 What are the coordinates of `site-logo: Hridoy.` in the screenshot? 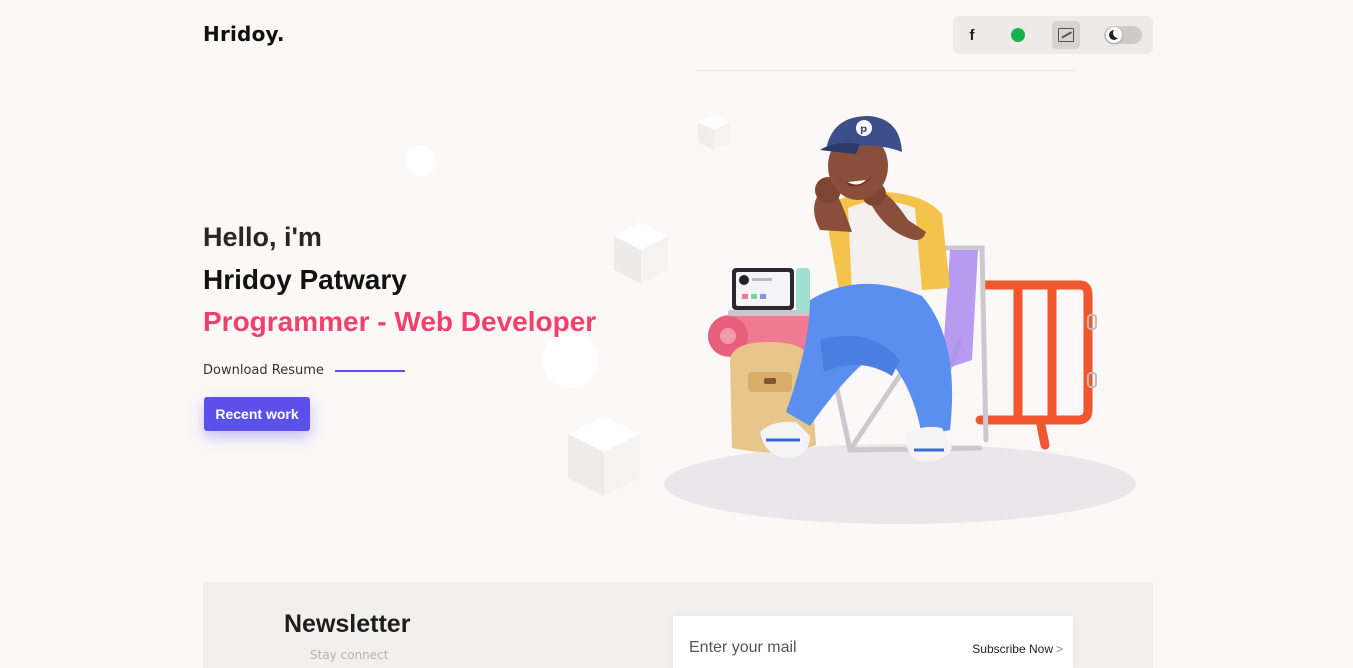 It's located at (244, 34).